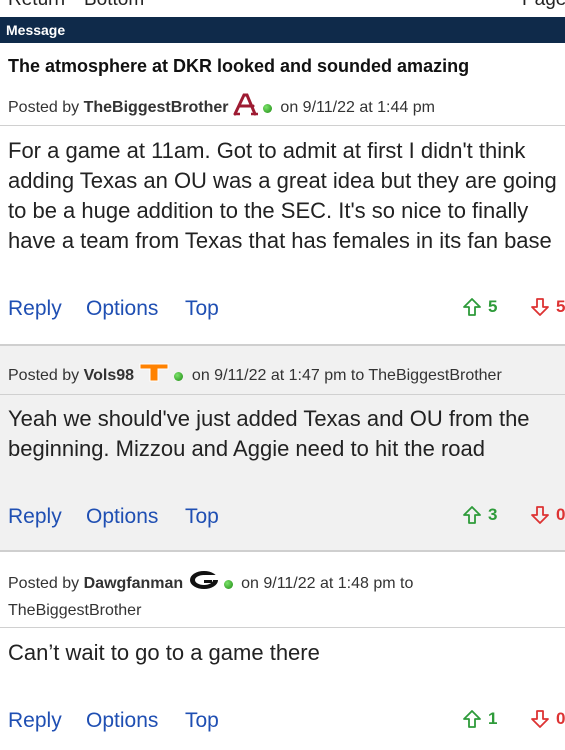  What do you see at coordinates (282, 30) in the screenshot?
I see `message-header-bar: Message` at bounding box center [282, 30].